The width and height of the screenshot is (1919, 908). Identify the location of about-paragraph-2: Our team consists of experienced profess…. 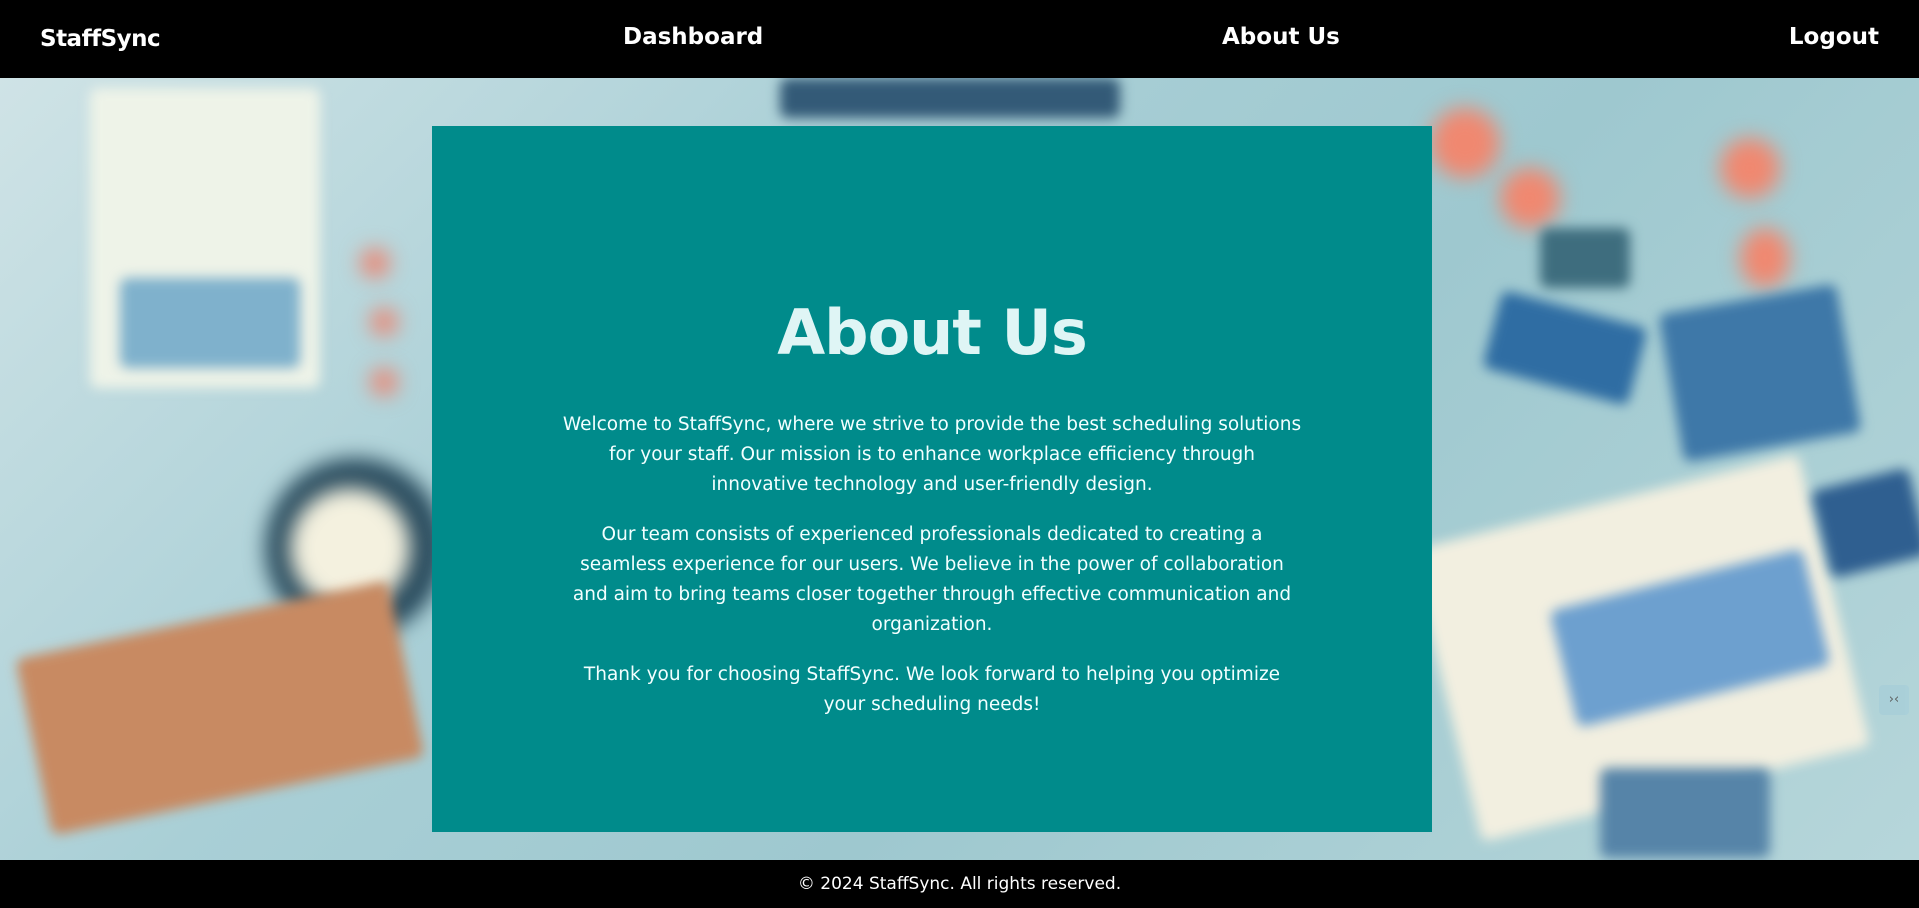
(932, 579).